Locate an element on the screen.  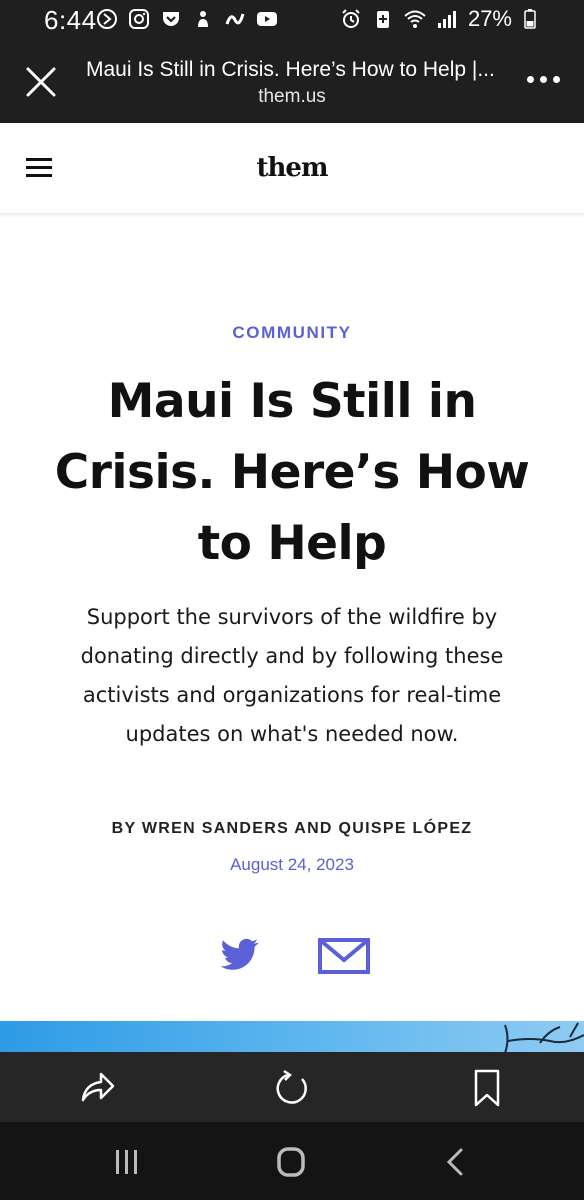
share-icon is located at coordinates (97, 1088).